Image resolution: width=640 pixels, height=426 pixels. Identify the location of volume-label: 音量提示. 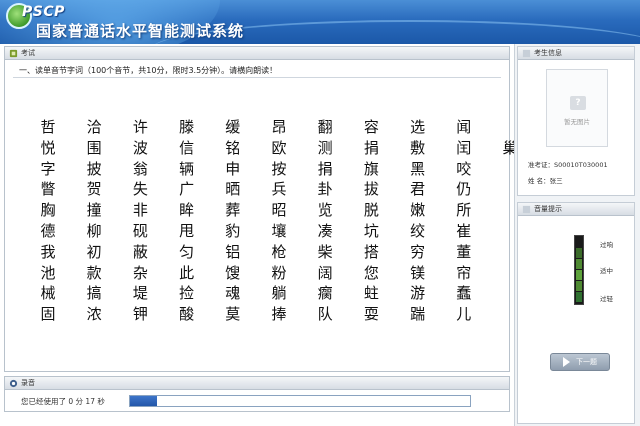
(548, 209).